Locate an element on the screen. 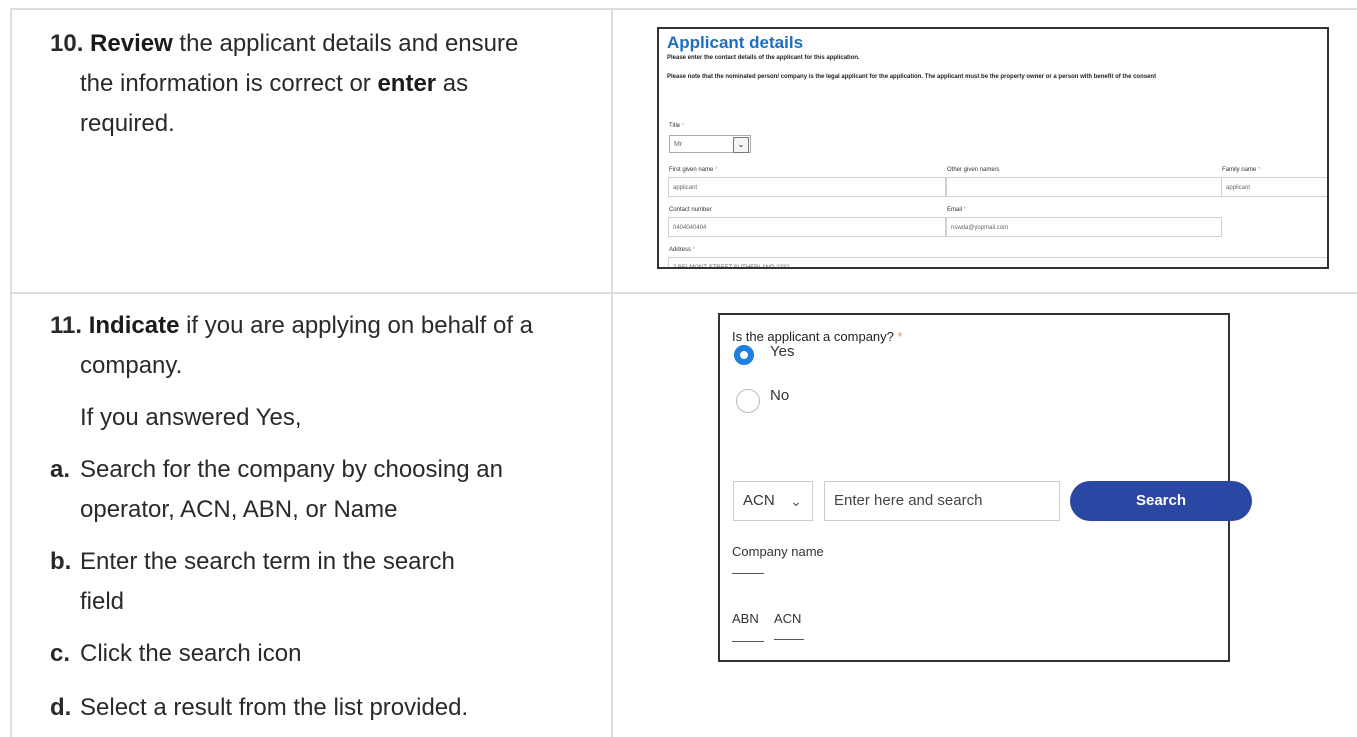 The height and width of the screenshot is (737, 1357). operator-select: ACN ⌄ is located at coordinates (773, 501).